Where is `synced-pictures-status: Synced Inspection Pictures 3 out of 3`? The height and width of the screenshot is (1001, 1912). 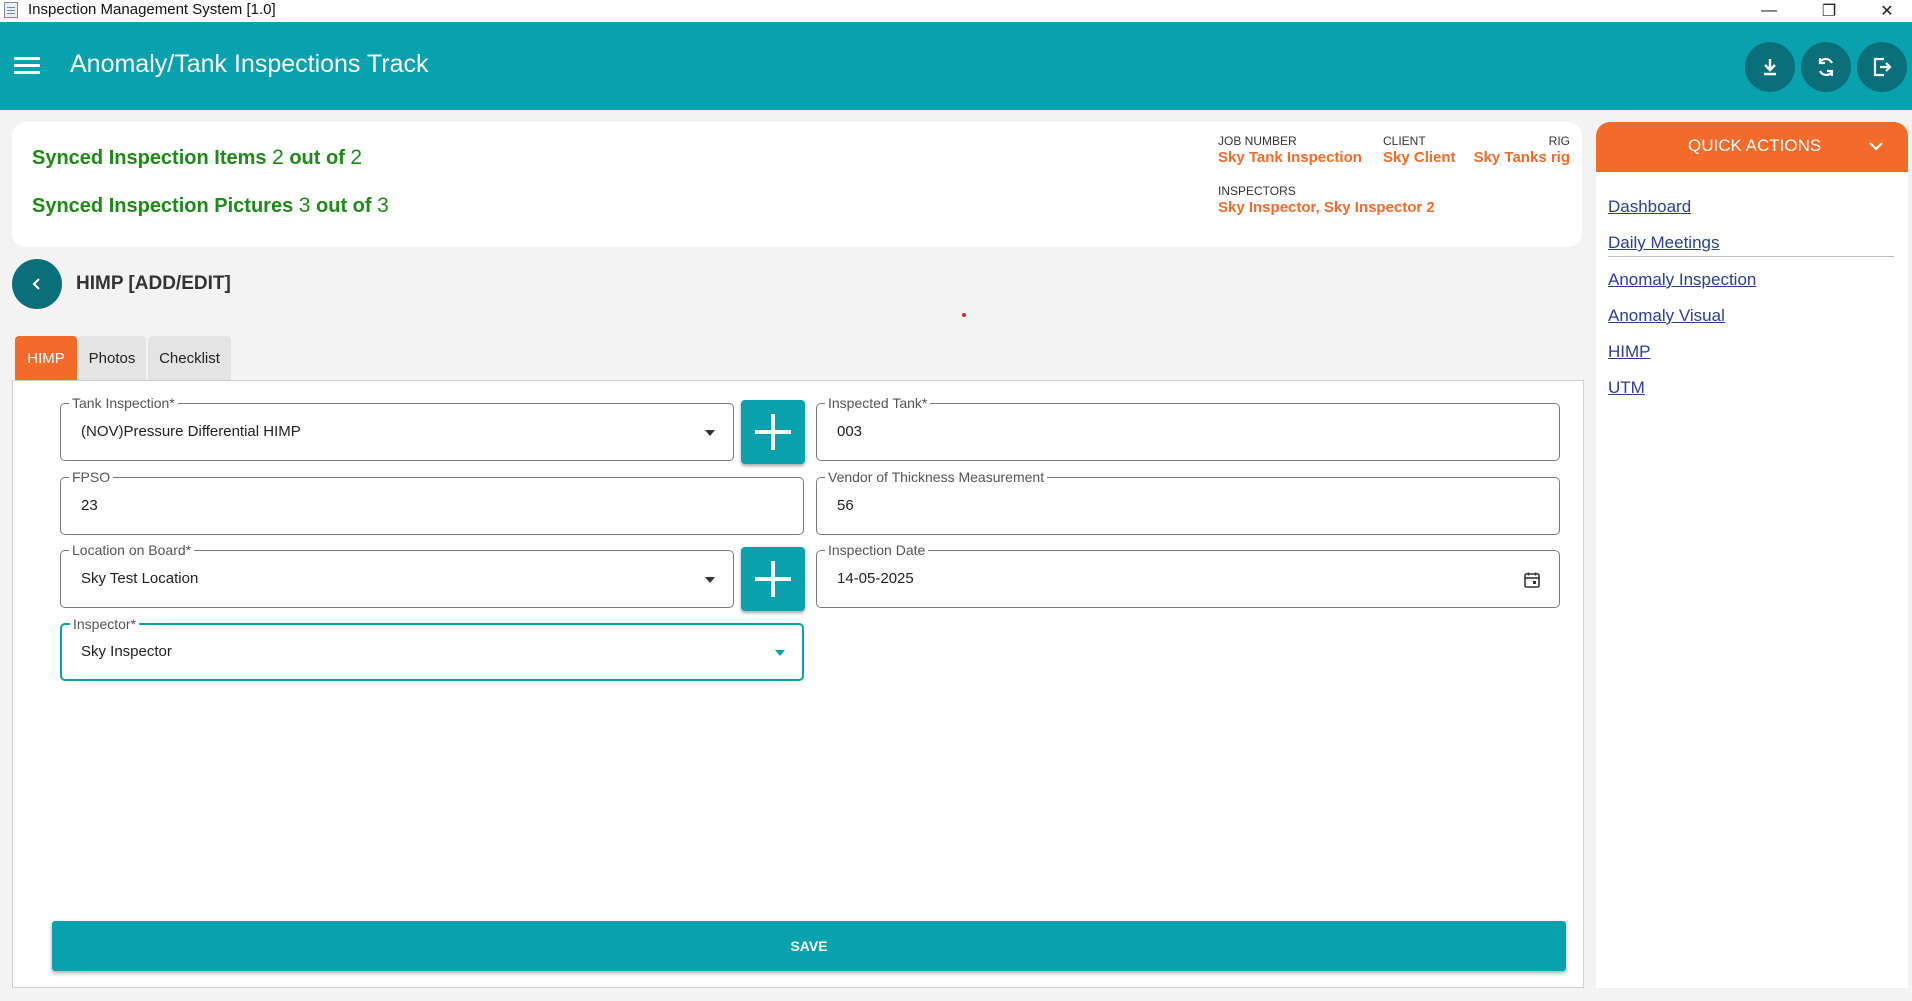
synced-pictures-status: Synced Inspection Pictures 3 out of 3 is located at coordinates (210, 205).